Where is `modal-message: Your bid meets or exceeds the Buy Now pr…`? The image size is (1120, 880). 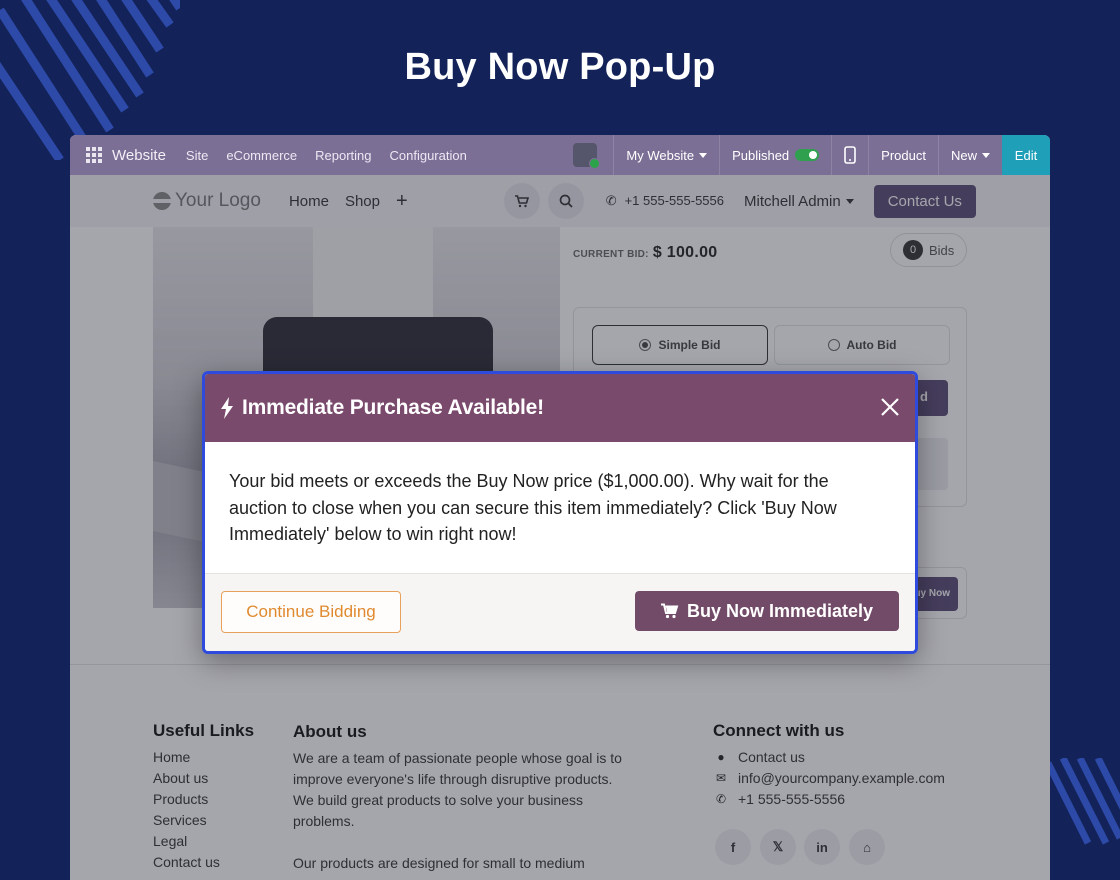
modal-message: Your bid meets or exceeds the Buy Now pr… is located at coordinates (533, 507).